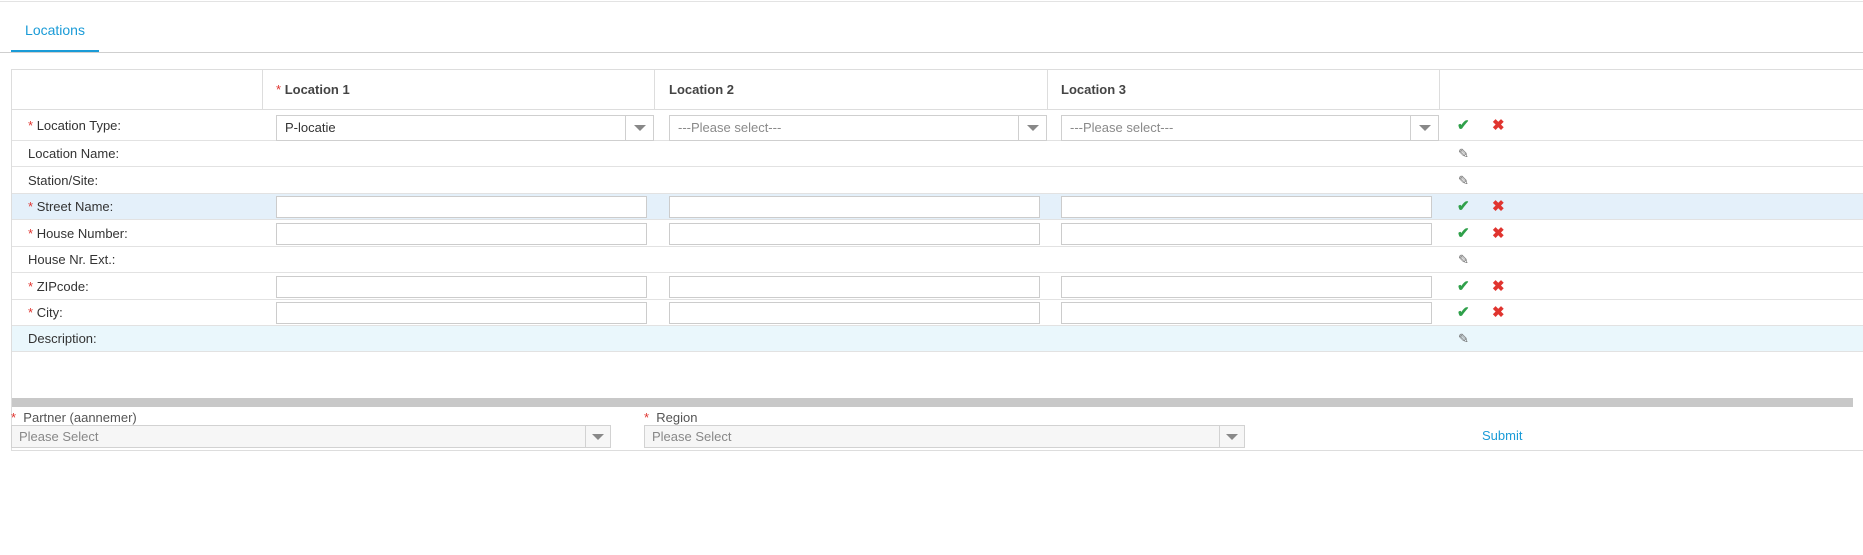 The image size is (1863, 555). What do you see at coordinates (79, 125) in the screenshot?
I see `row-label-text: Location Type:` at bounding box center [79, 125].